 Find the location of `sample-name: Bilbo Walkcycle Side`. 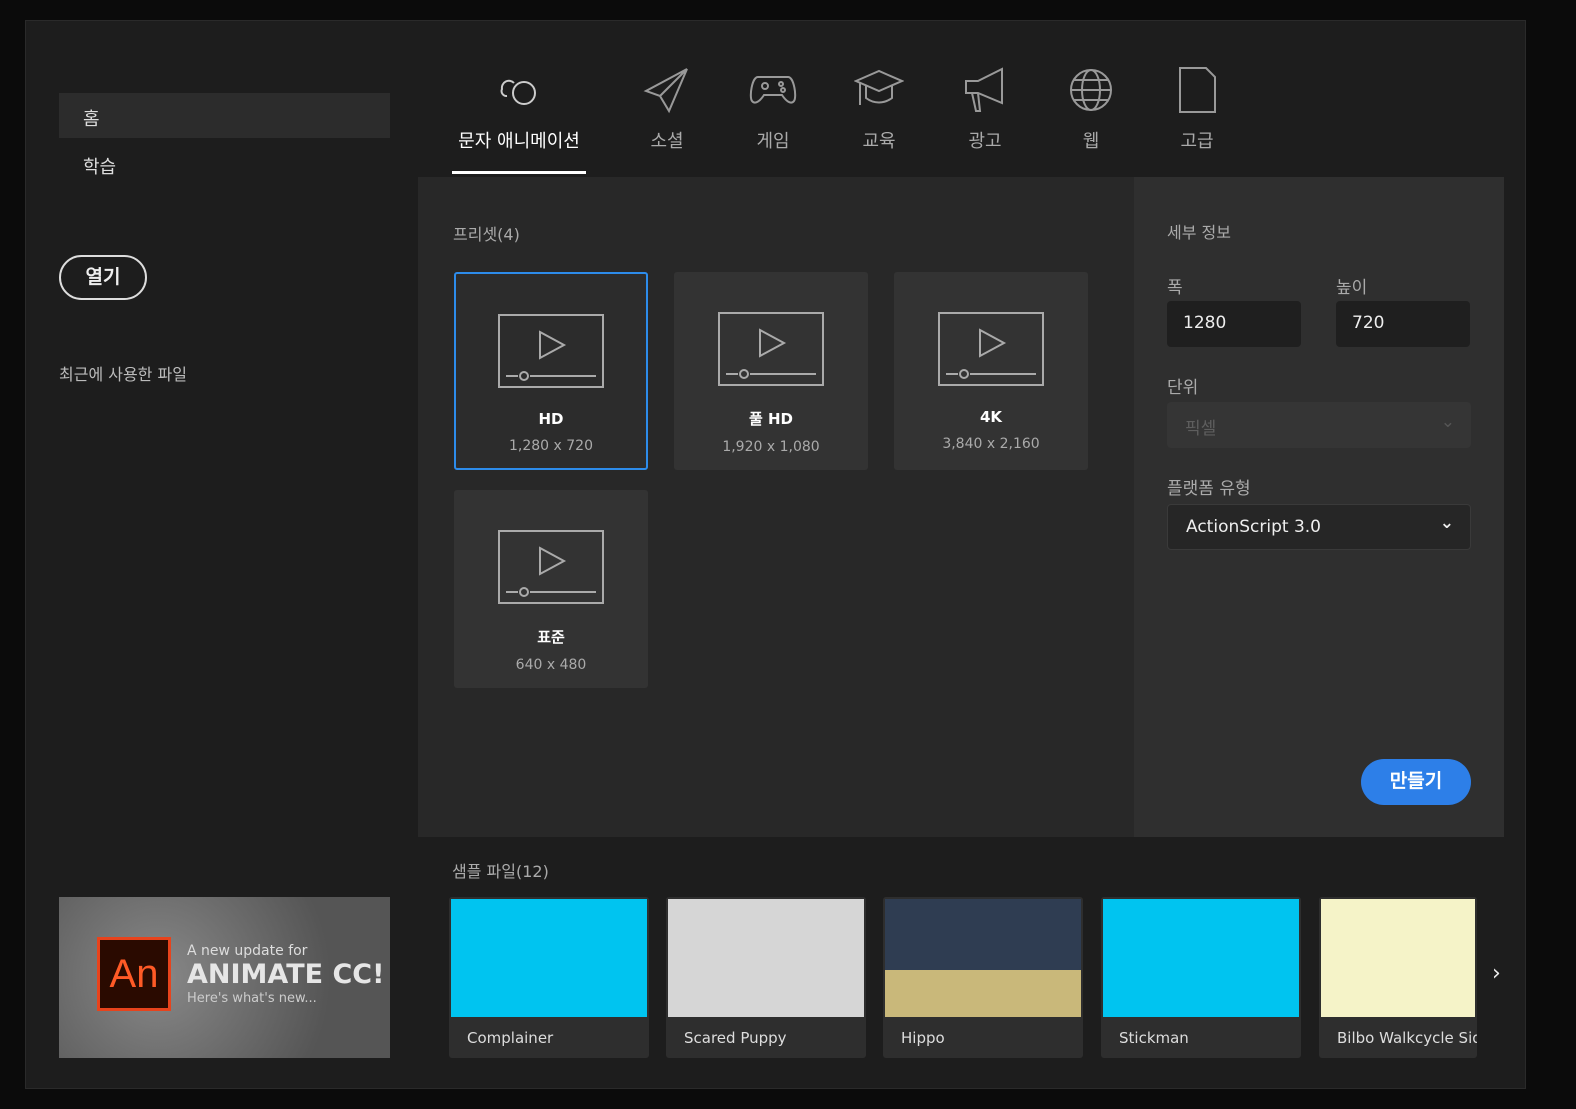

sample-name: Bilbo Walkcycle Side is located at coordinates (1407, 1038).